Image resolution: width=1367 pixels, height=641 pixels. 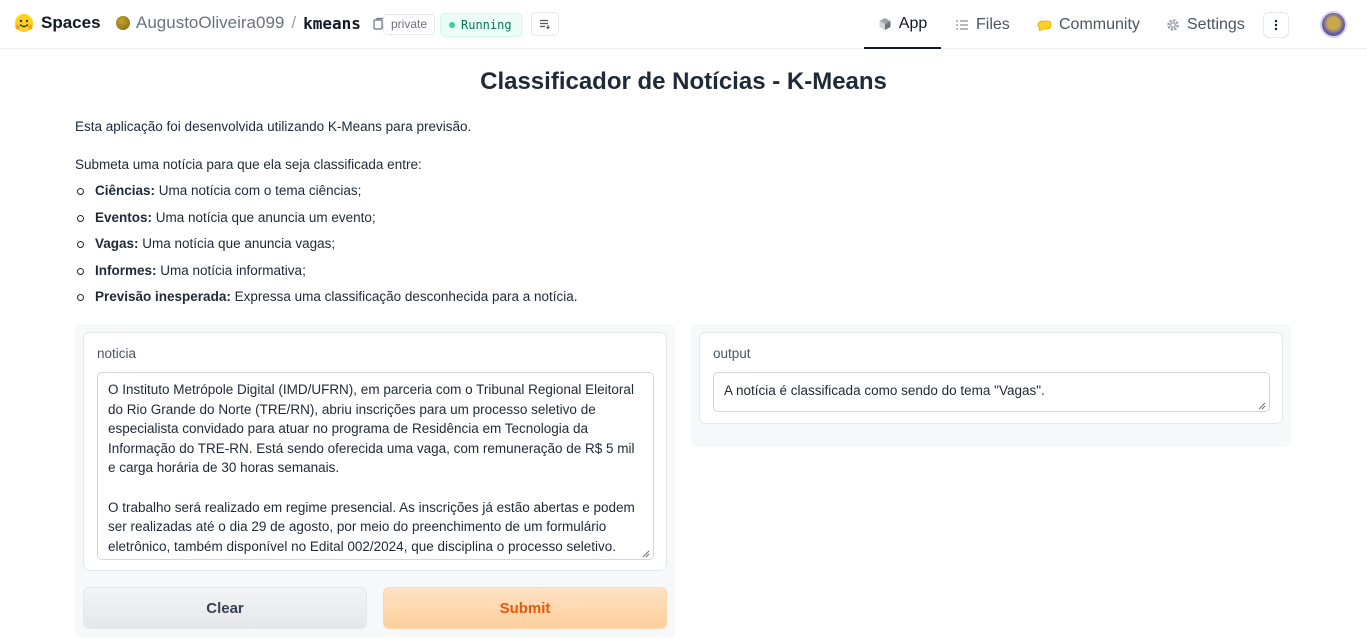 What do you see at coordinates (231, 270) in the screenshot?
I see `category-text: Uma notícia informativa;` at bounding box center [231, 270].